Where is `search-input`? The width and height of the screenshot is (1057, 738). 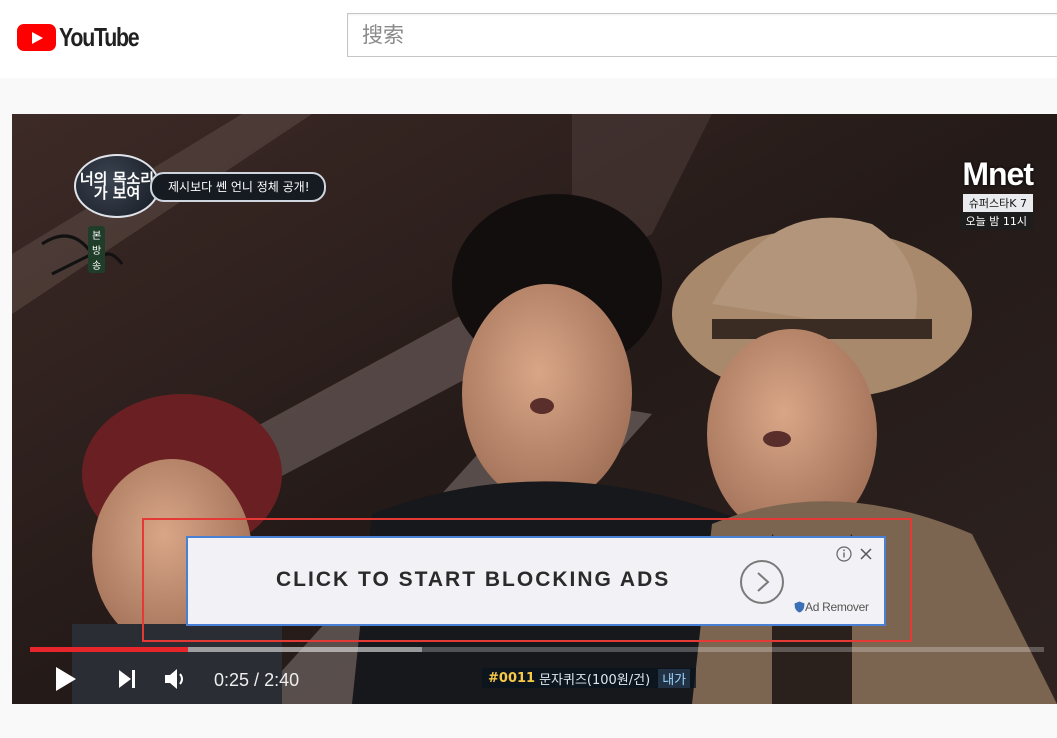
search-input is located at coordinates (702, 35).